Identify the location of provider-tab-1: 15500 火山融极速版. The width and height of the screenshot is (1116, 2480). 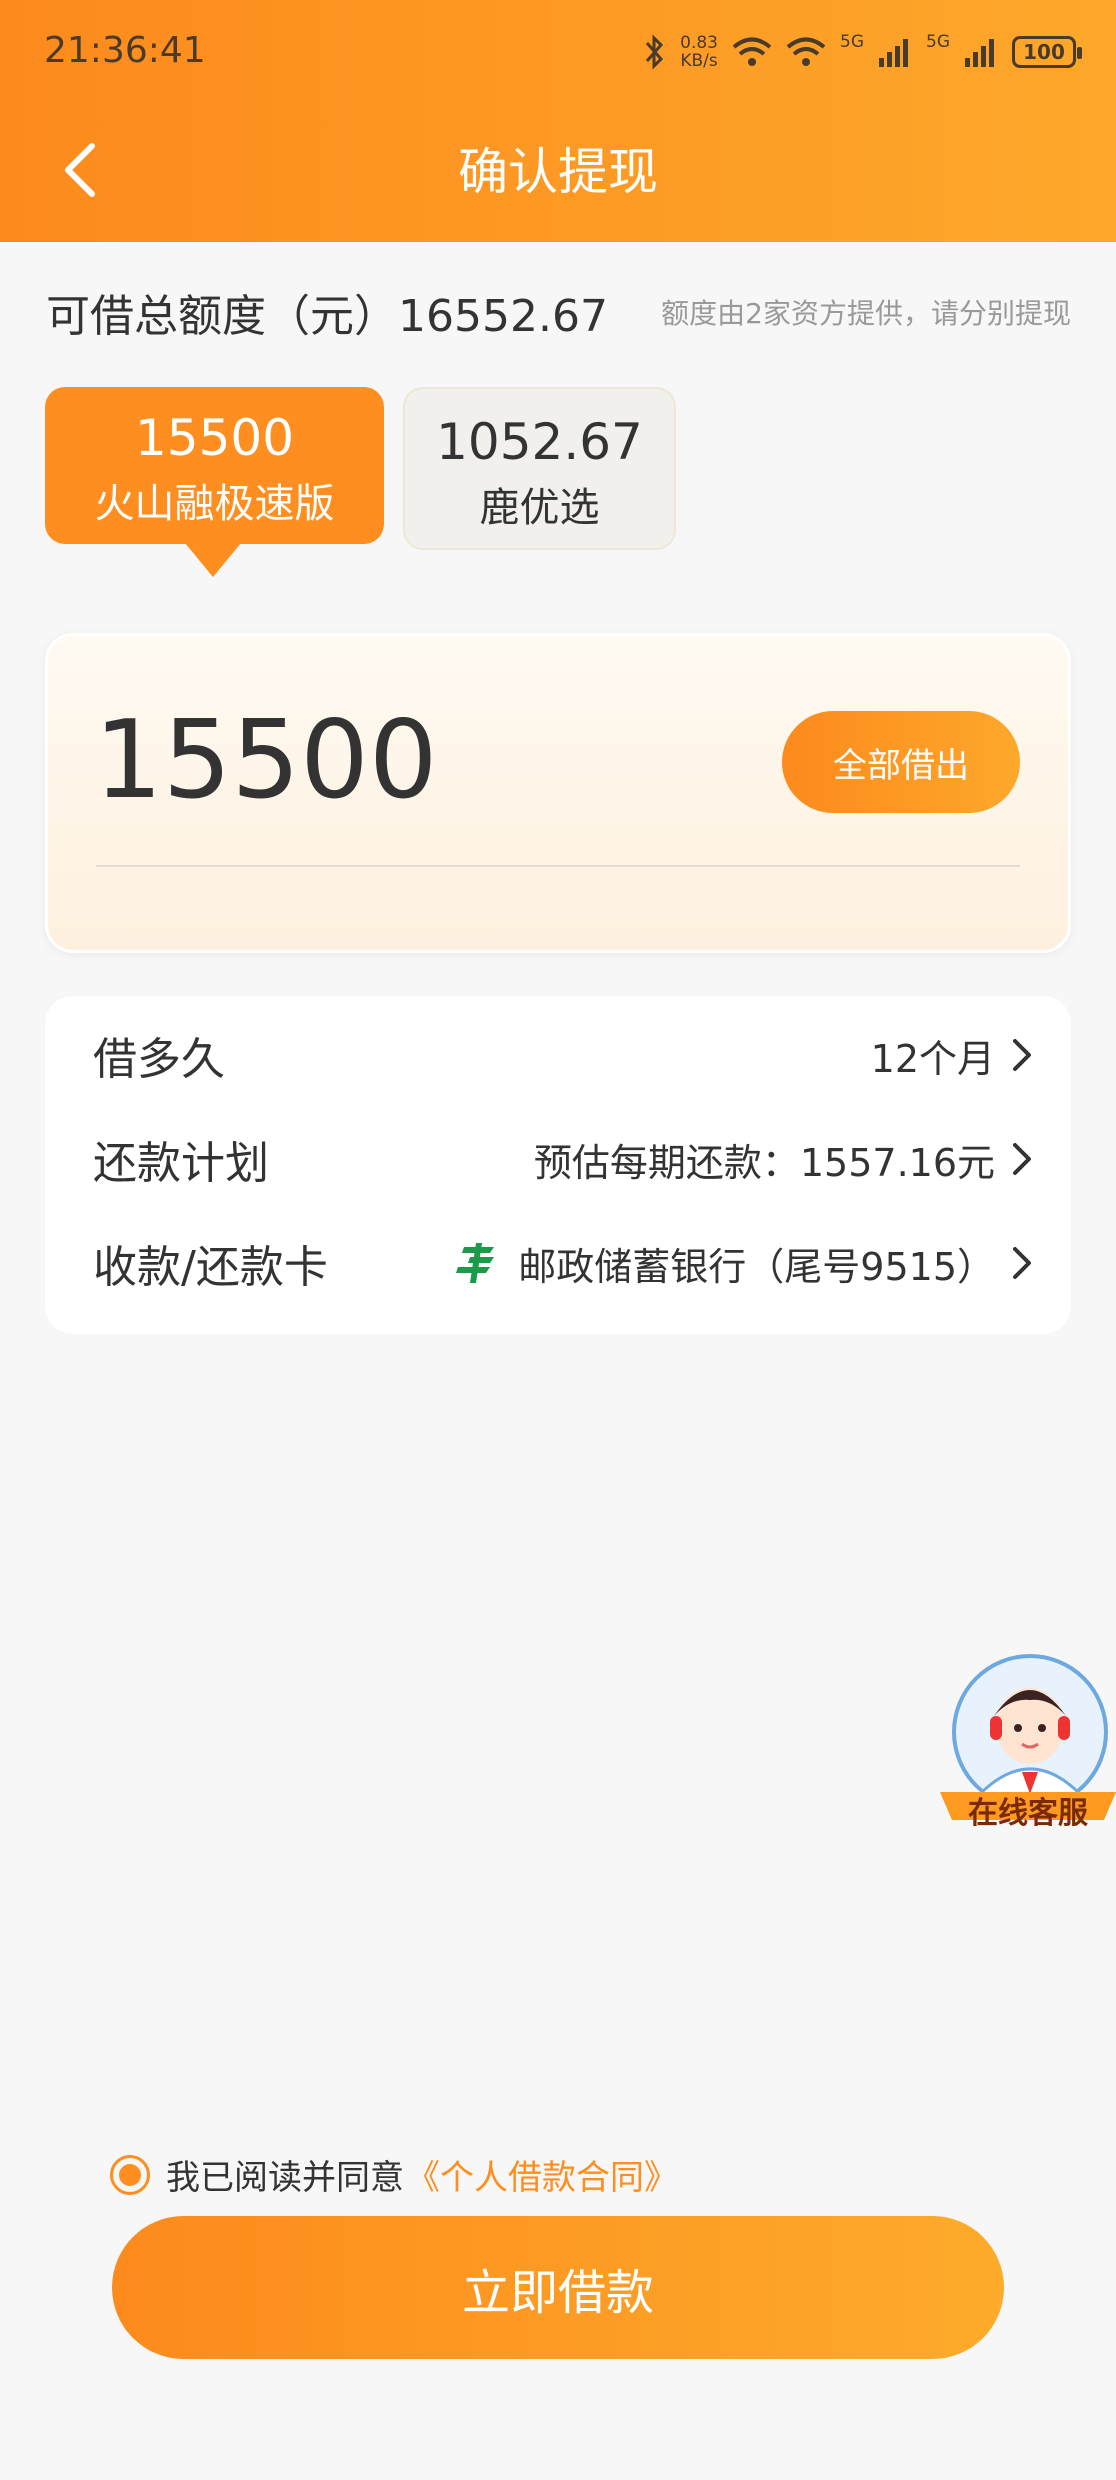
(214, 465).